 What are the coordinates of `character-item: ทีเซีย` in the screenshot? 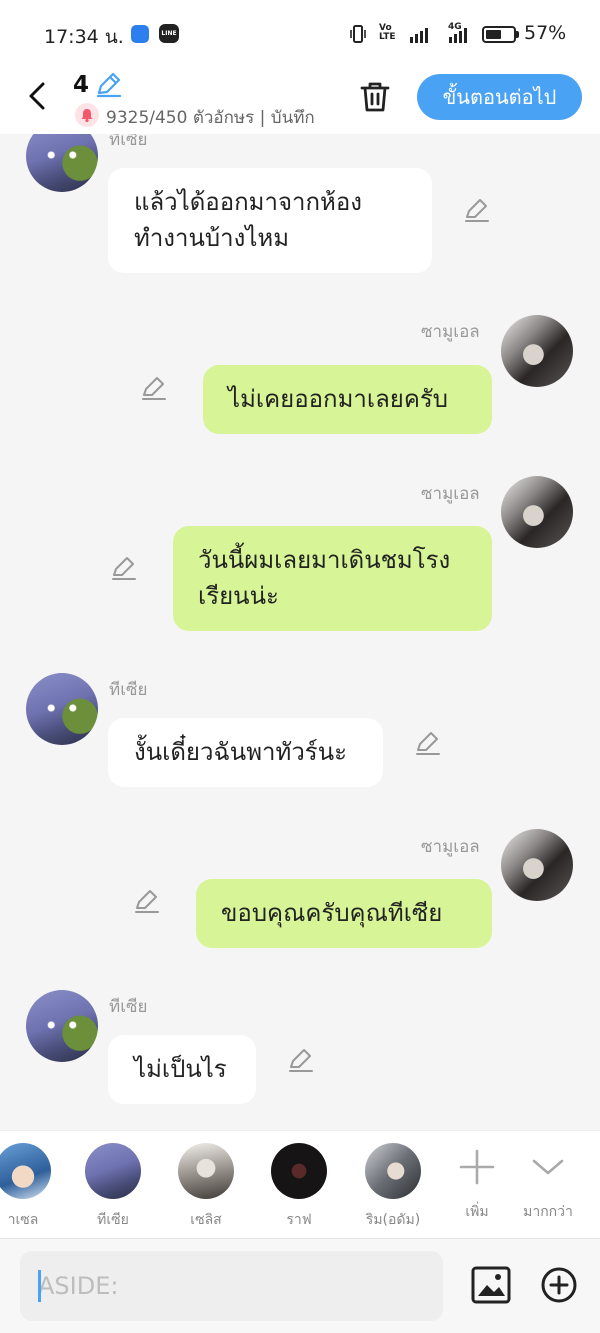 It's located at (113, 1187).